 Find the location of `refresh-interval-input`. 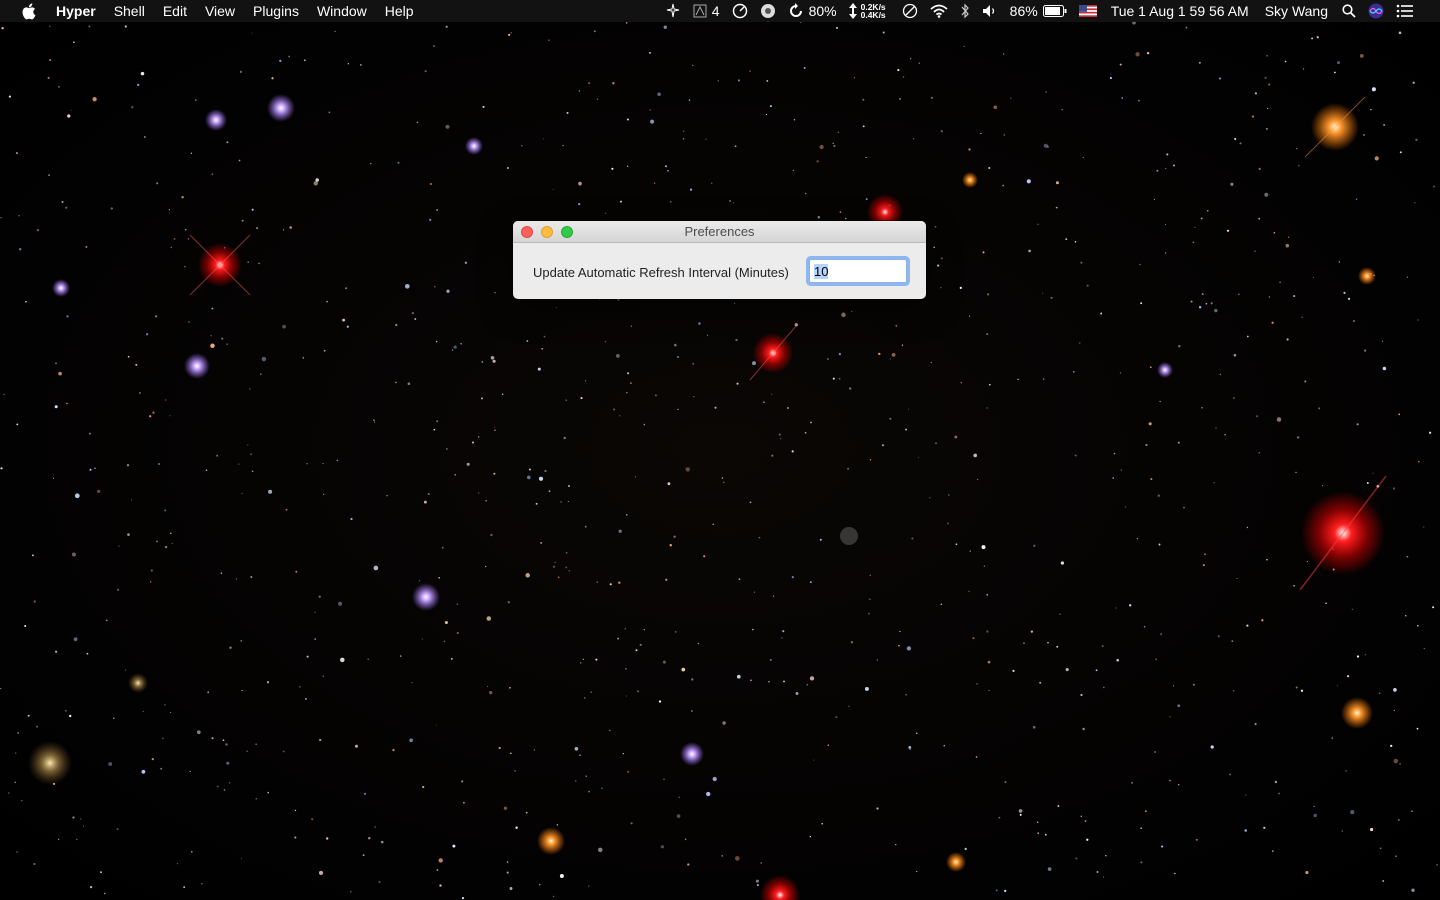

refresh-interval-input is located at coordinates (858, 271).